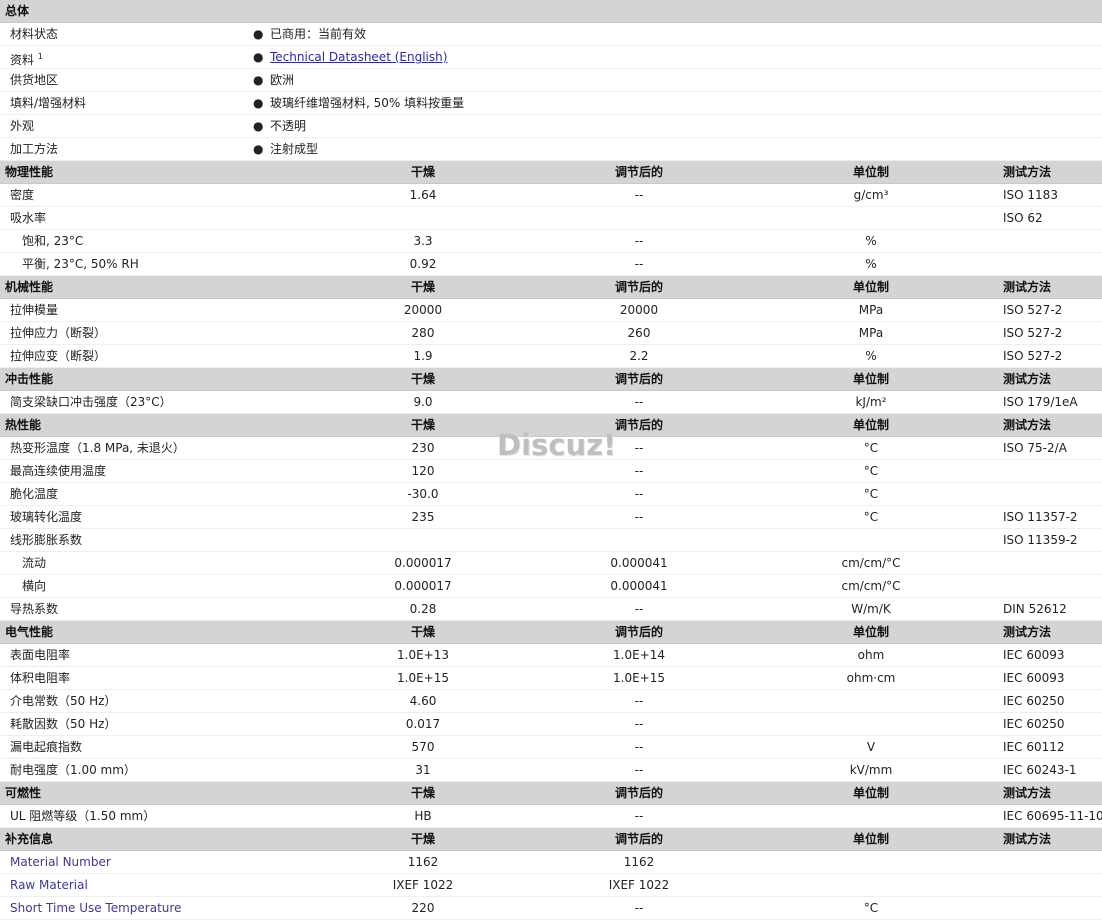 The height and width of the screenshot is (920, 1102). What do you see at coordinates (97, 448) in the screenshot?
I see `property-name: 热变形温度（1.8 MPa, 未退火）` at bounding box center [97, 448].